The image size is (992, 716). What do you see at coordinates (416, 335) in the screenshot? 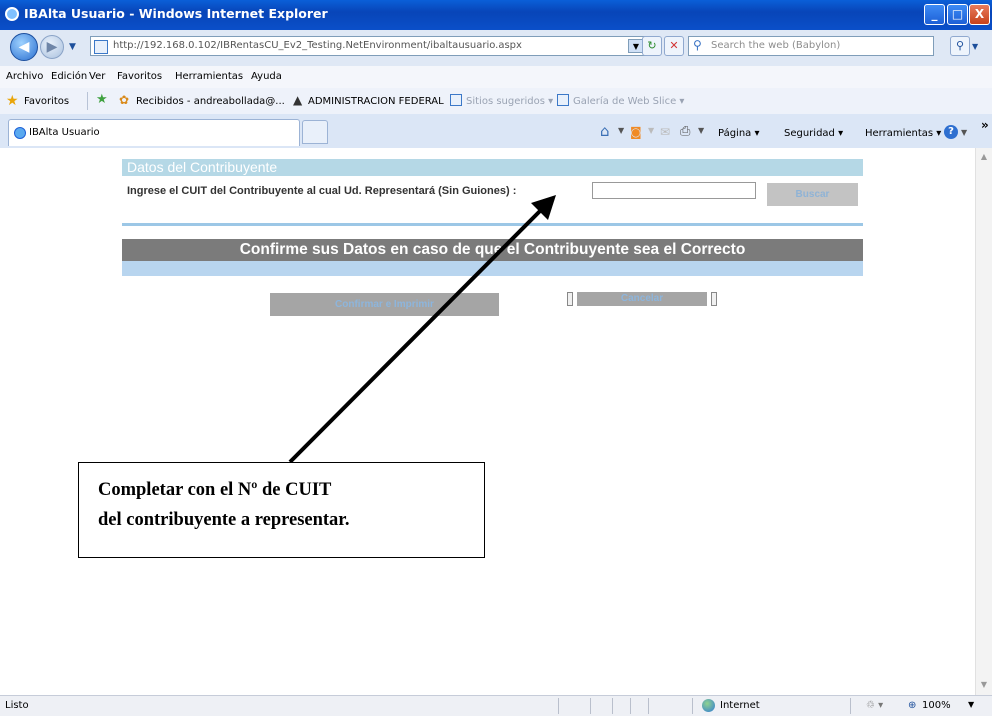
I see `arrow-line` at bounding box center [416, 335].